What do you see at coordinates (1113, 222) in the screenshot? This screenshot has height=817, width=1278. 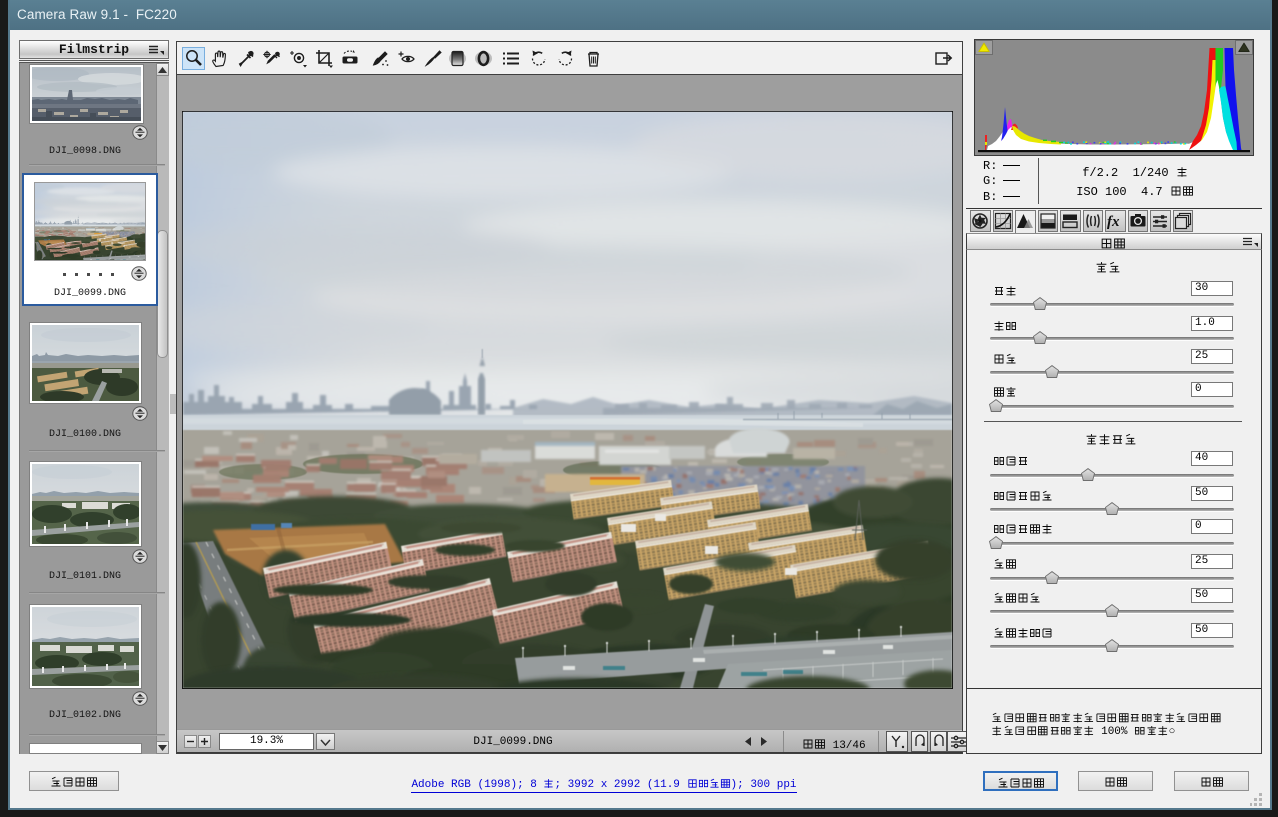 I see `svg-text: fx` at bounding box center [1113, 222].